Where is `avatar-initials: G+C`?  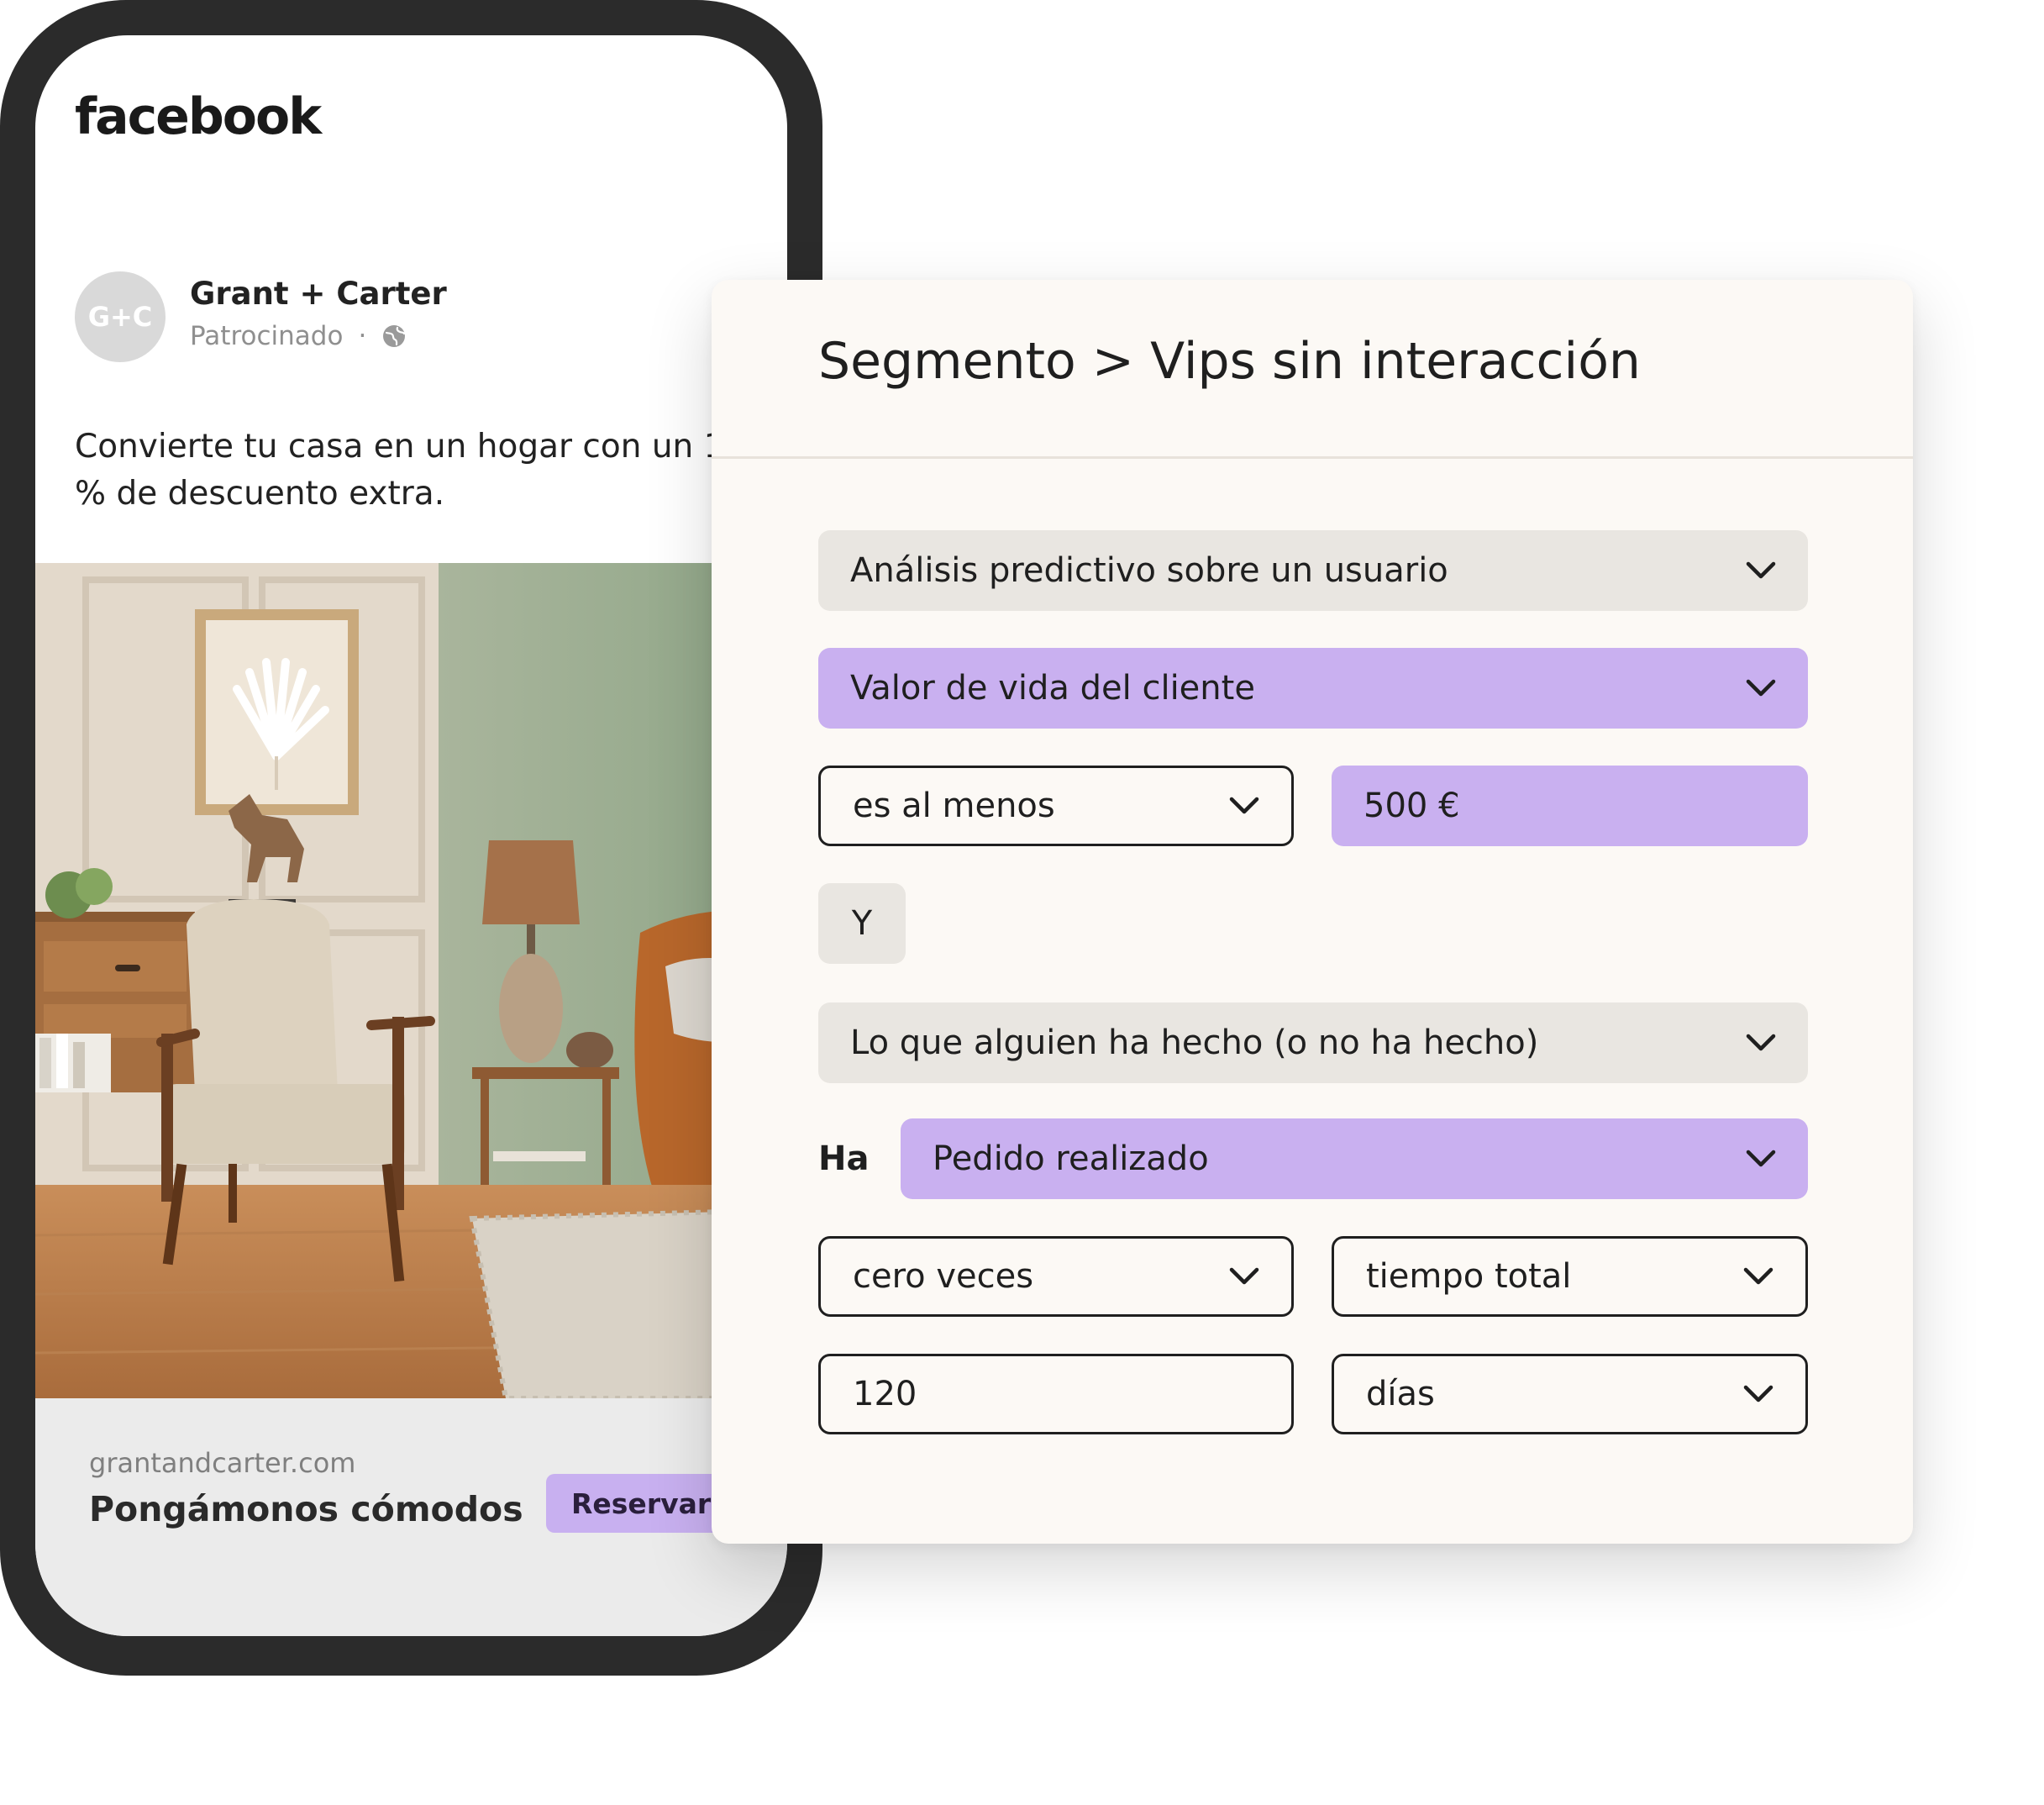 avatar-initials: G+C is located at coordinates (120, 317).